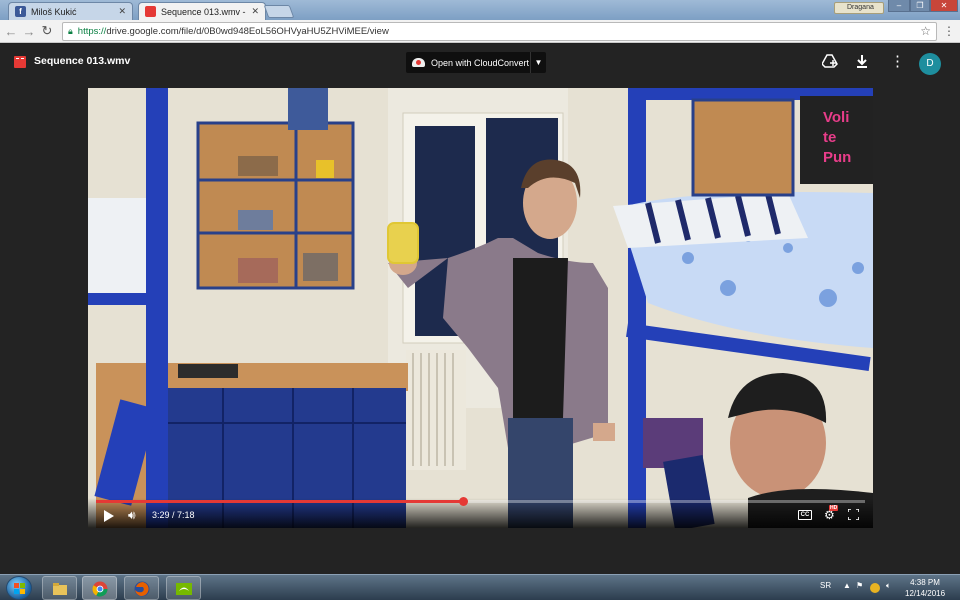 This screenshot has height=600, width=960. What do you see at coordinates (944, 6) in the screenshot?
I see `close-window-button: ✕` at bounding box center [944, 6].